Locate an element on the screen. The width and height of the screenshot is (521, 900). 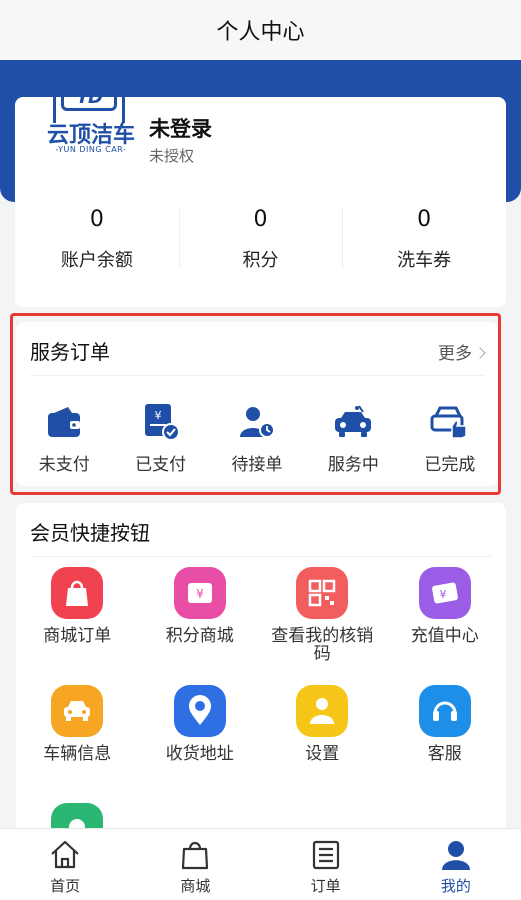
tab-me: 我的 is located at coordinates (456, 864).